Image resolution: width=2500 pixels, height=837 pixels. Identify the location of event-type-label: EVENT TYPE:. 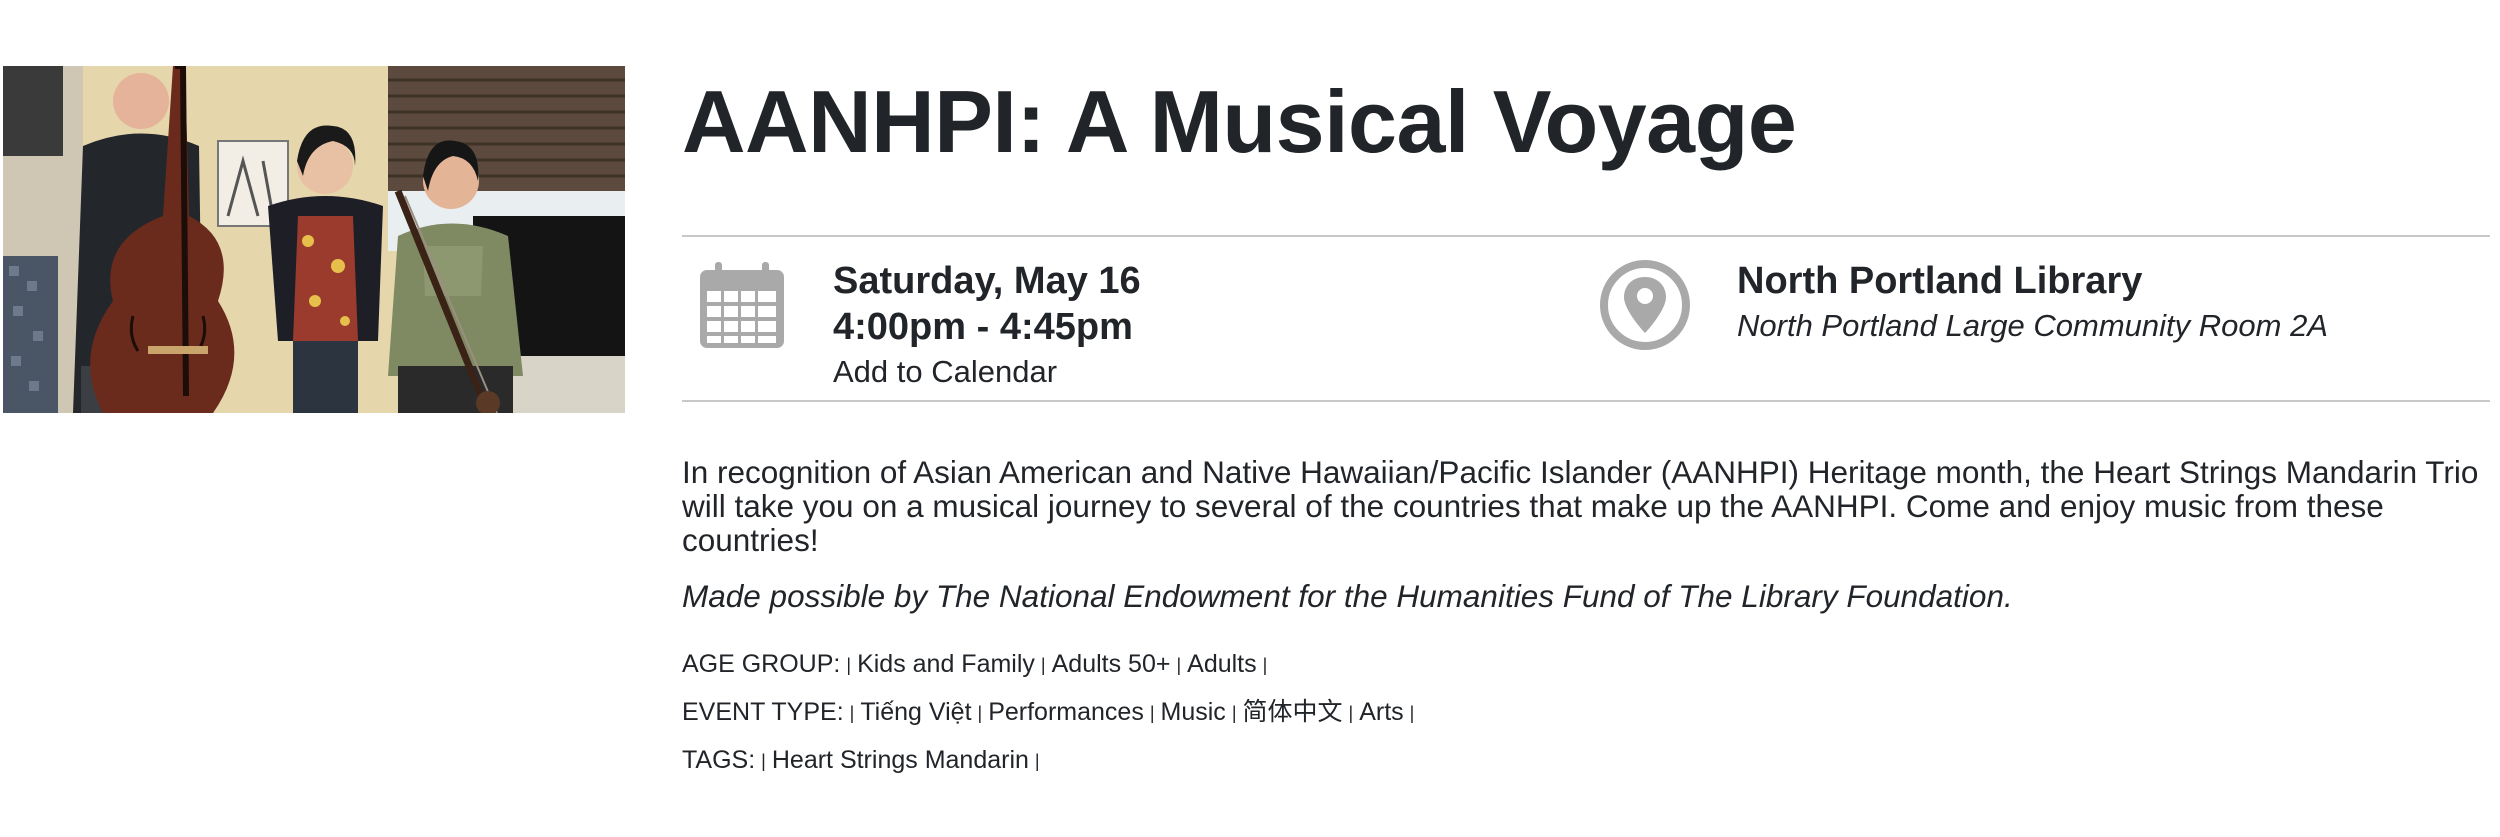
(763, 712).